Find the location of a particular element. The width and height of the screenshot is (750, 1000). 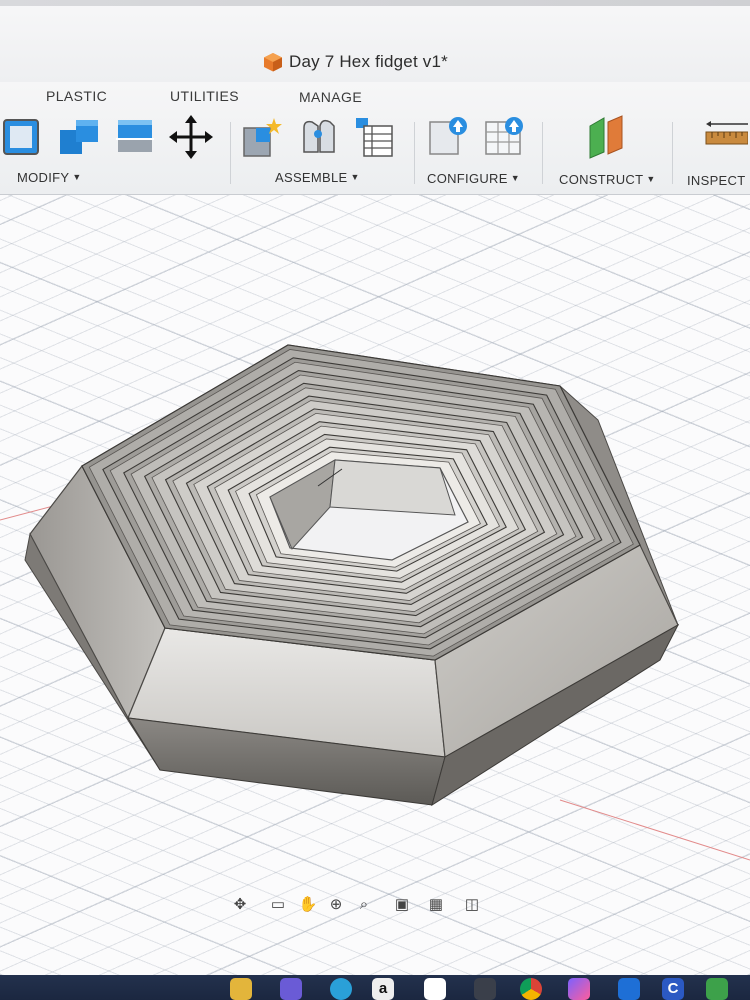

display-settings-icon: ▣ is located at coordinates (402, 905).